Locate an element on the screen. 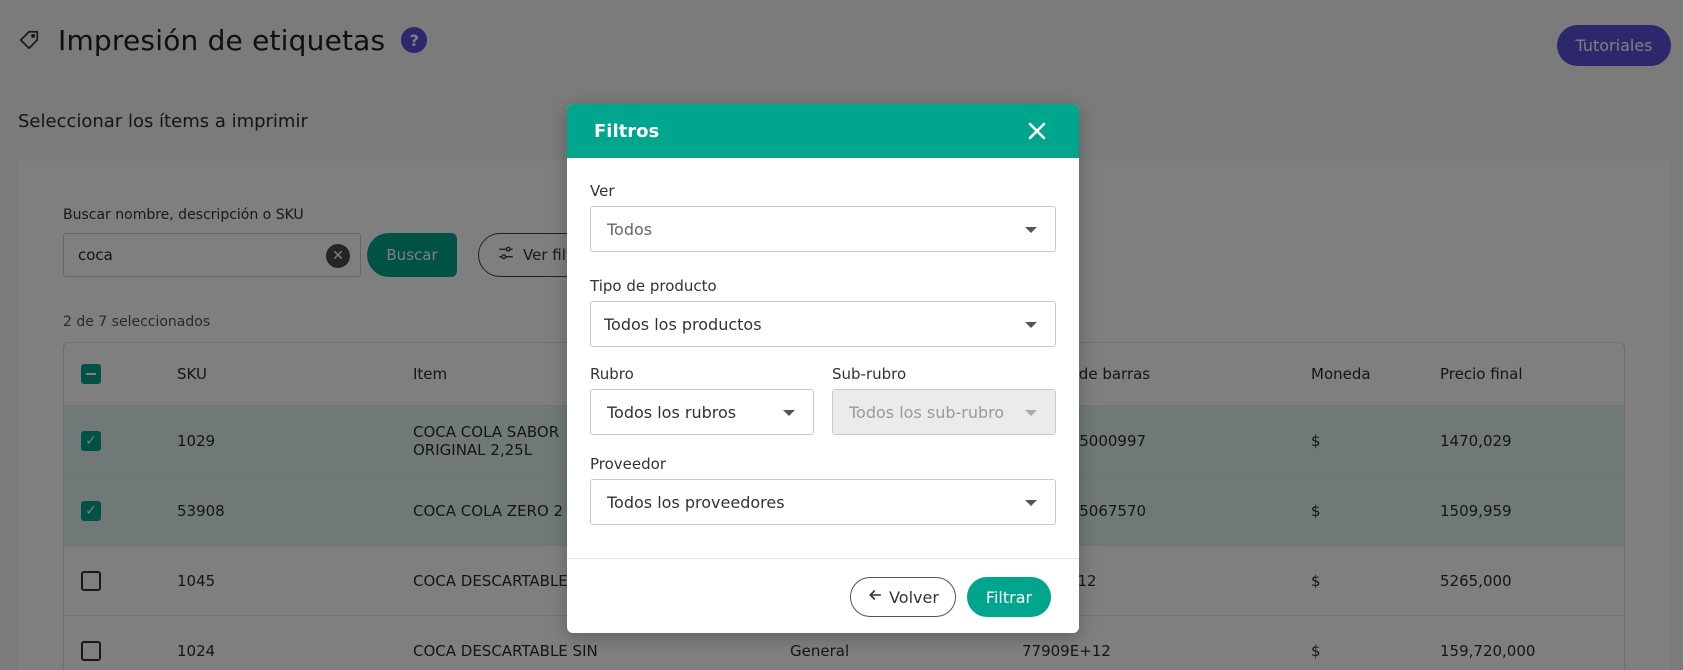 This screenshot has height=670, width=1683. close-icon is located at coordinates (1037, 131).